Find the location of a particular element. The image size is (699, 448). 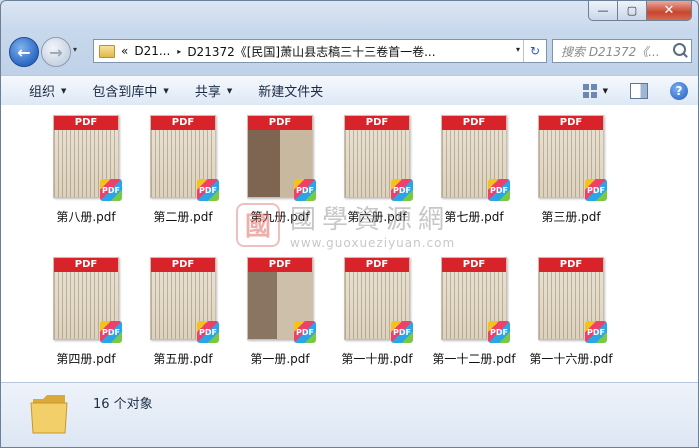

watermark-url: www.guoxueziyuan.com is located at coordinates (373, 243).